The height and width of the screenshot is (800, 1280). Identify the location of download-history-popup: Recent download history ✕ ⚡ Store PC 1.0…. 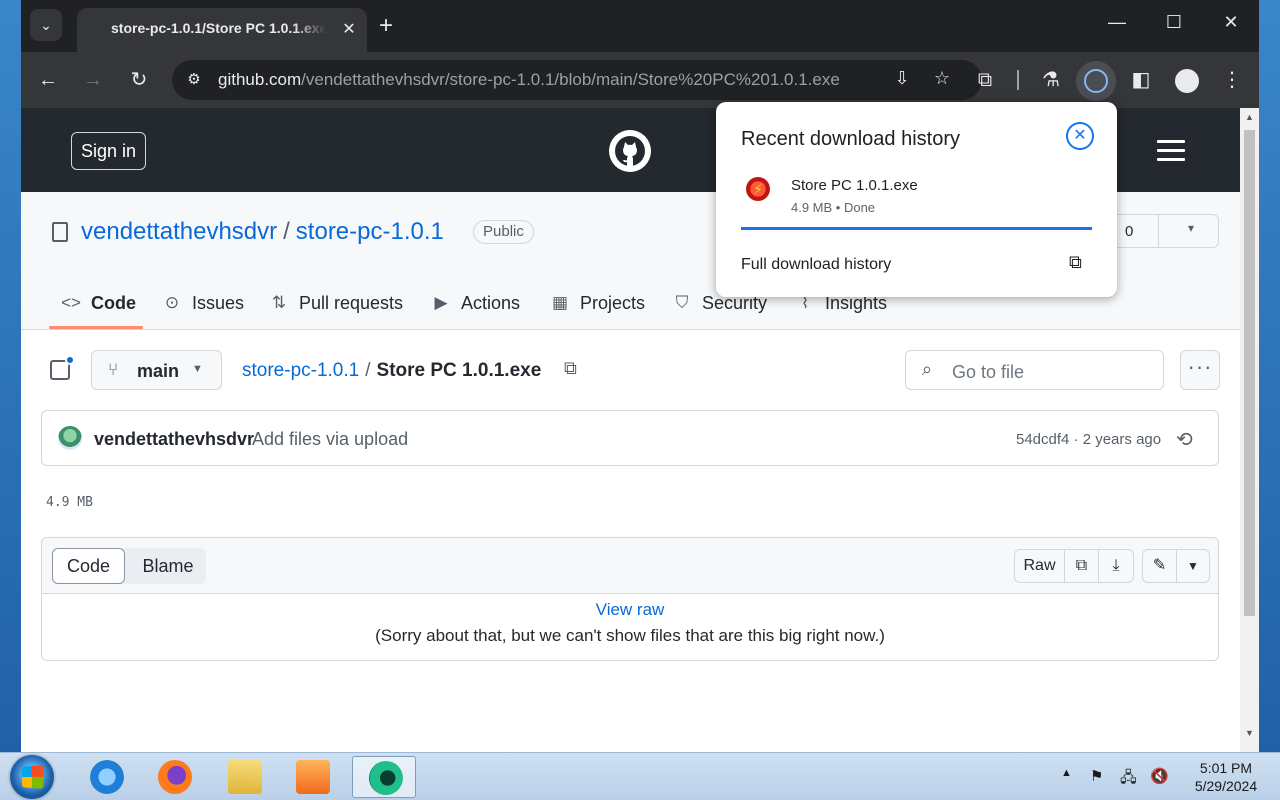
(916, 199).